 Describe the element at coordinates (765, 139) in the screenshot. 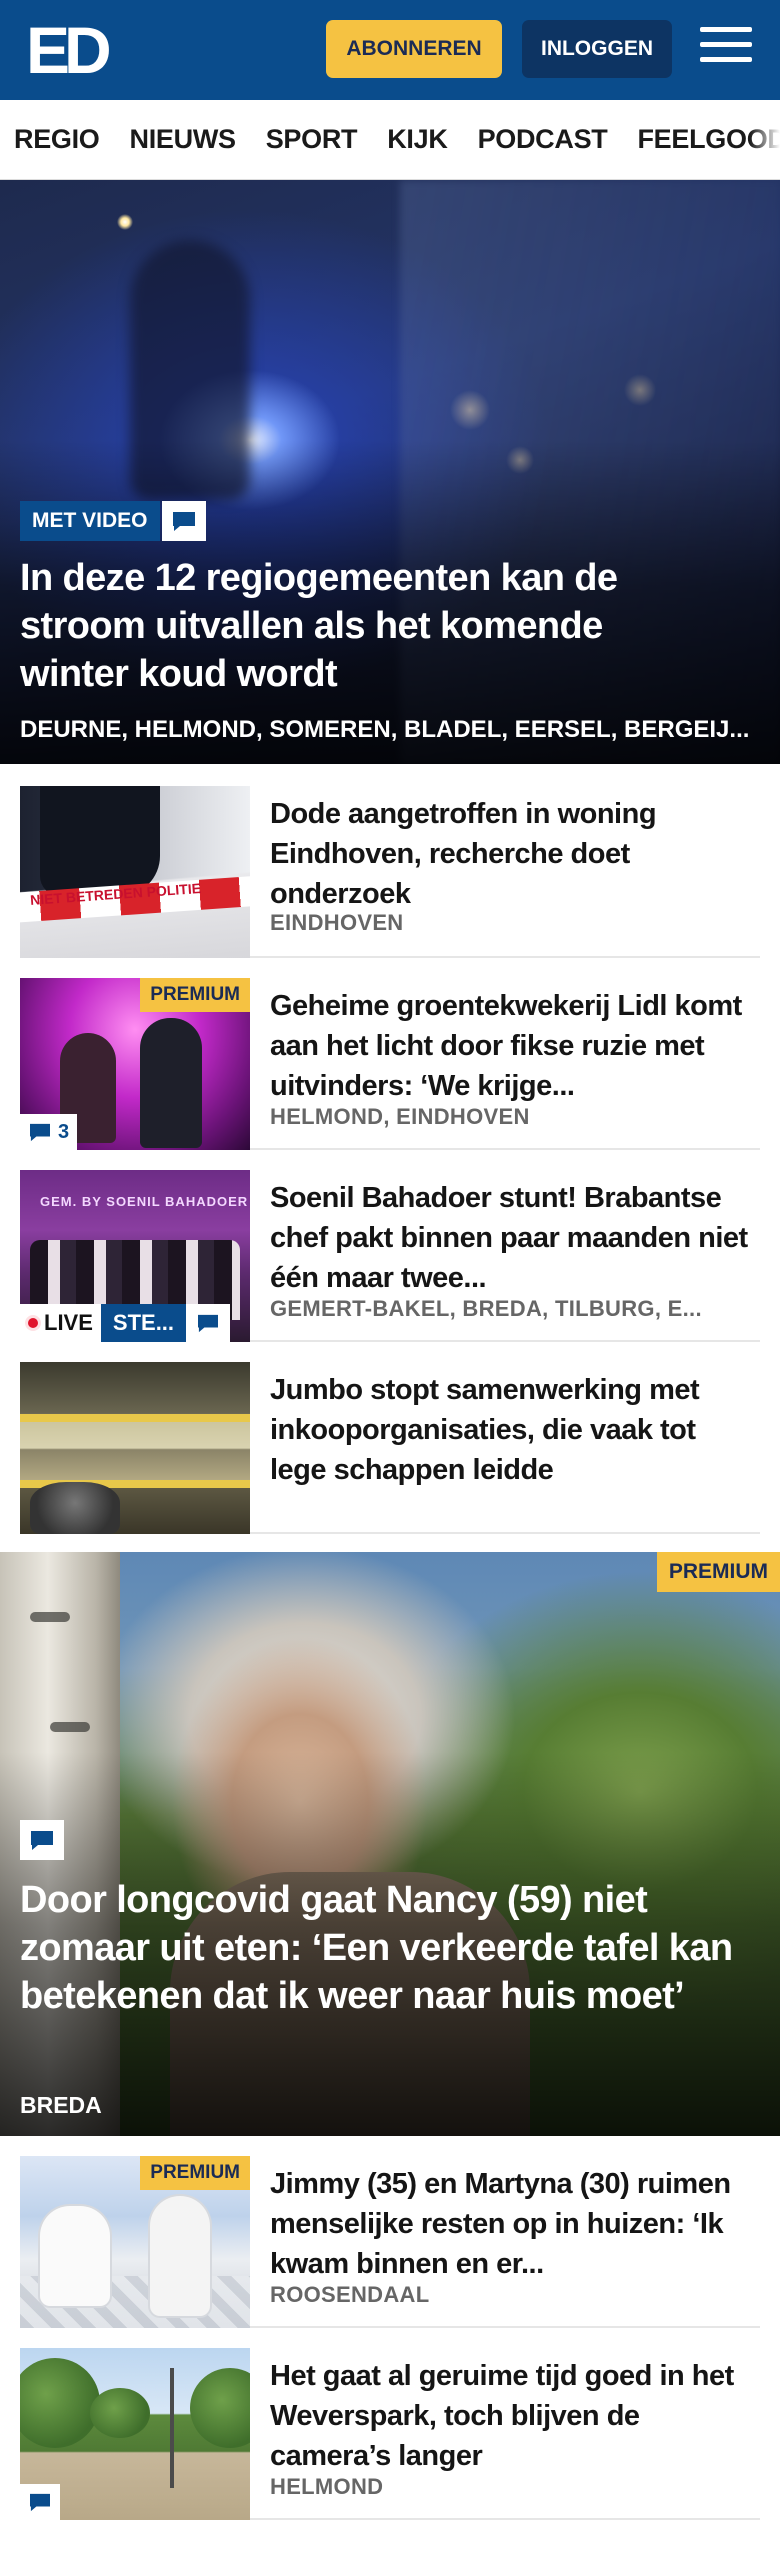

I see `nav-scroll-fade` at that location.